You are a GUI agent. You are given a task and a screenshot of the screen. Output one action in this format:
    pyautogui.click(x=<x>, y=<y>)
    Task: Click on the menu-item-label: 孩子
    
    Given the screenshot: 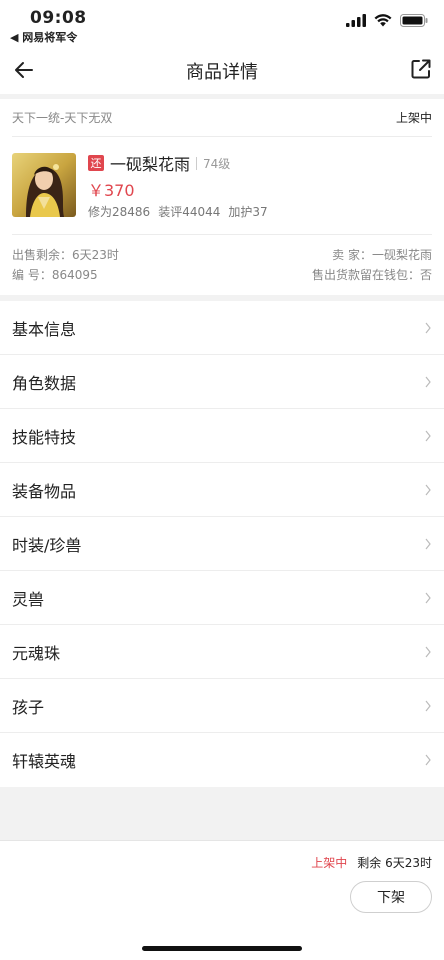 What is the action you would take?
    pyautogui.click(x=28, y=707)
    